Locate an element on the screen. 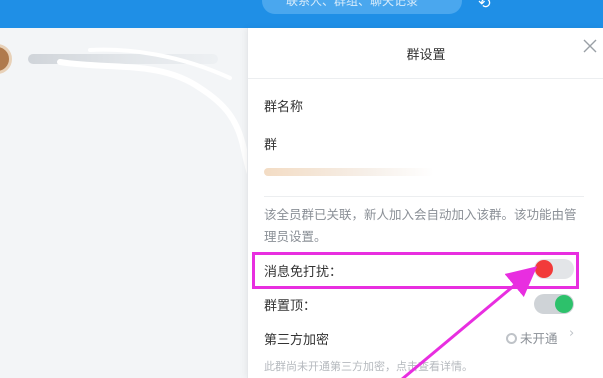  group-name-label: 群名称 is located at coordinates (284, 107).